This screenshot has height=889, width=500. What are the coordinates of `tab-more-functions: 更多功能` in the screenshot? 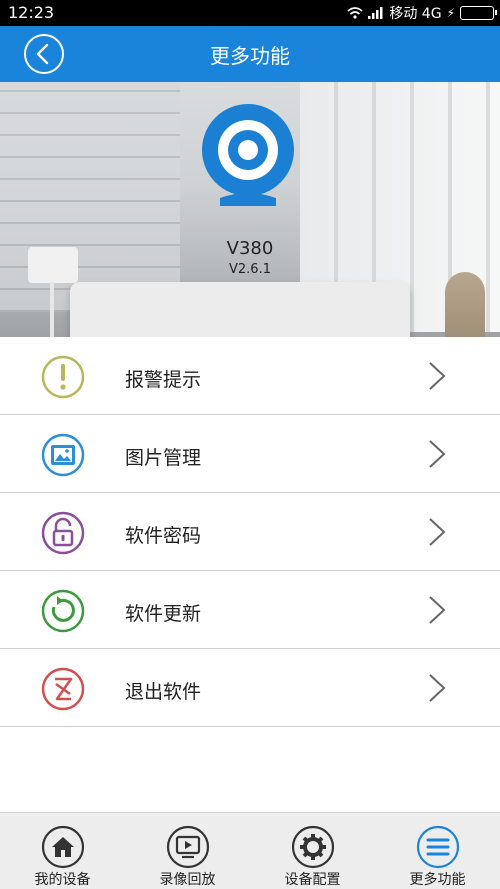 It's located at (437, 851).